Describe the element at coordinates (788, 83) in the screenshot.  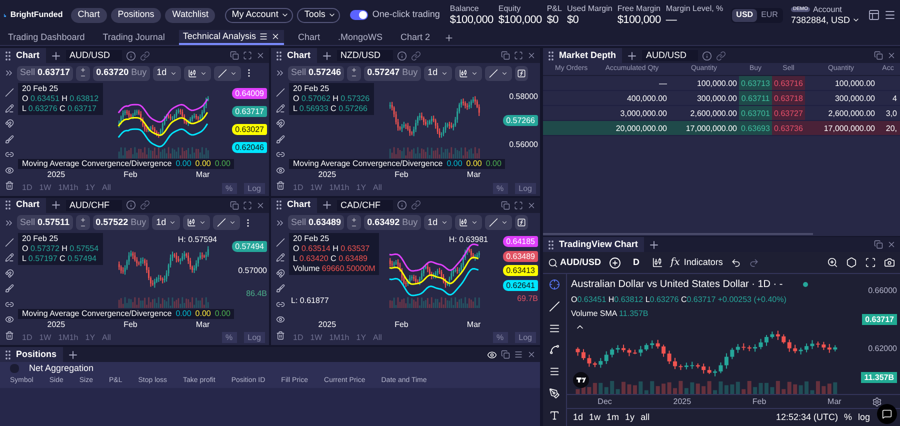
I see `table-cell: 0.63716` at that location.